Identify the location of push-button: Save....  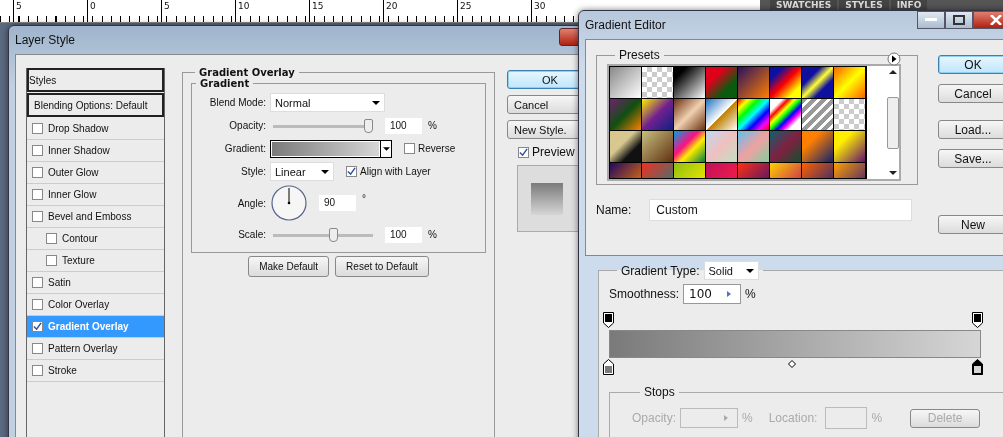
(970, 158).